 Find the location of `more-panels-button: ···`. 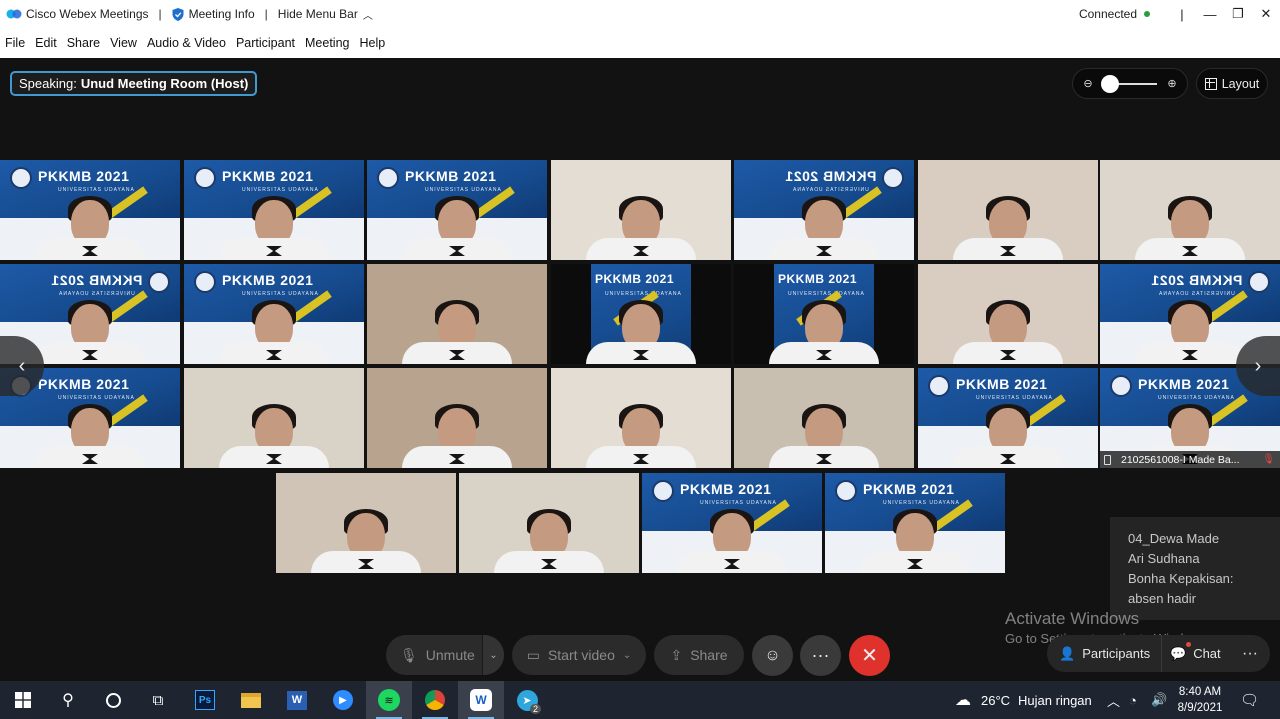

more-panels-button: ··· is located at coordinates (1250, 653).